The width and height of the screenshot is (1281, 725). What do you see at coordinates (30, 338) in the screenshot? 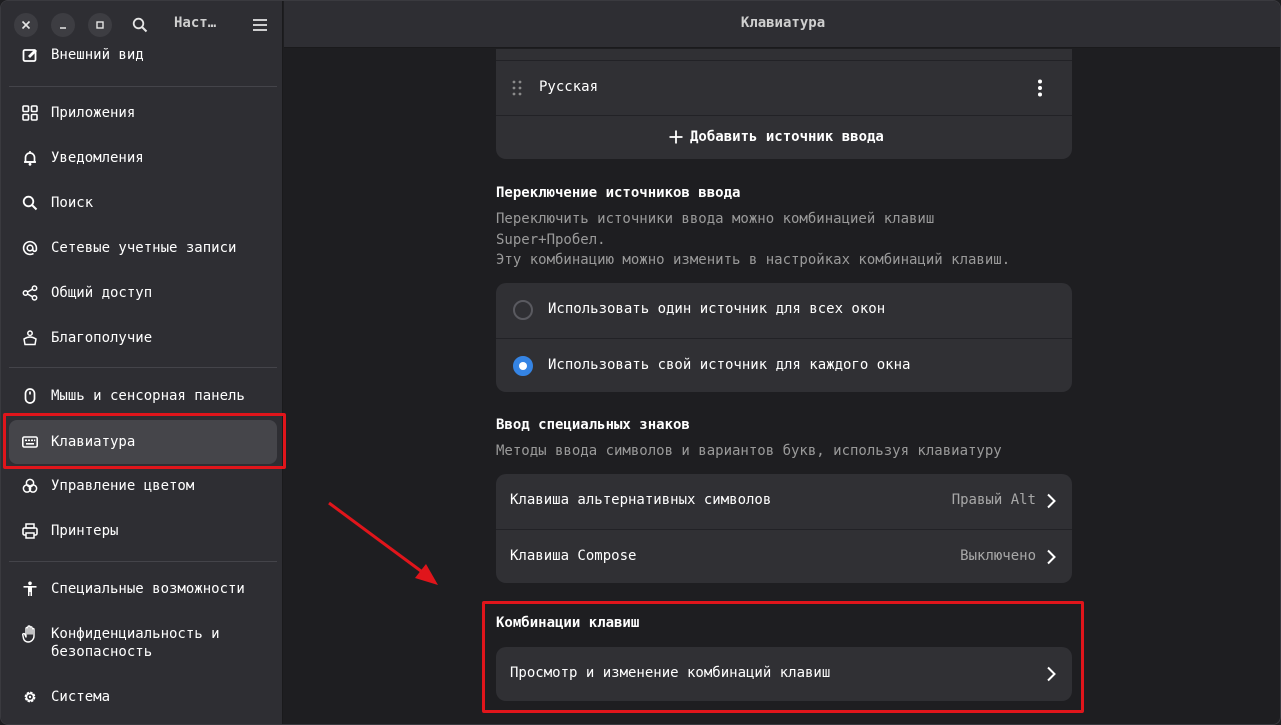
I see `wellbeing-icon` at bounding box center [30, 338].